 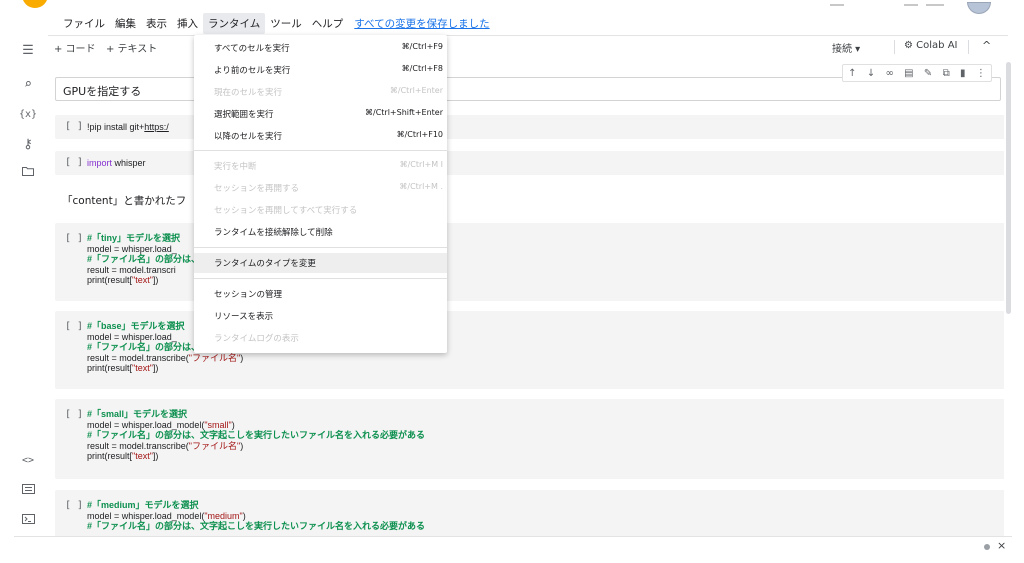 What do you see at coordinates (28, 145) in the screenshot?
I see `key-icon: ⚷` at bounding box center [28, 145].